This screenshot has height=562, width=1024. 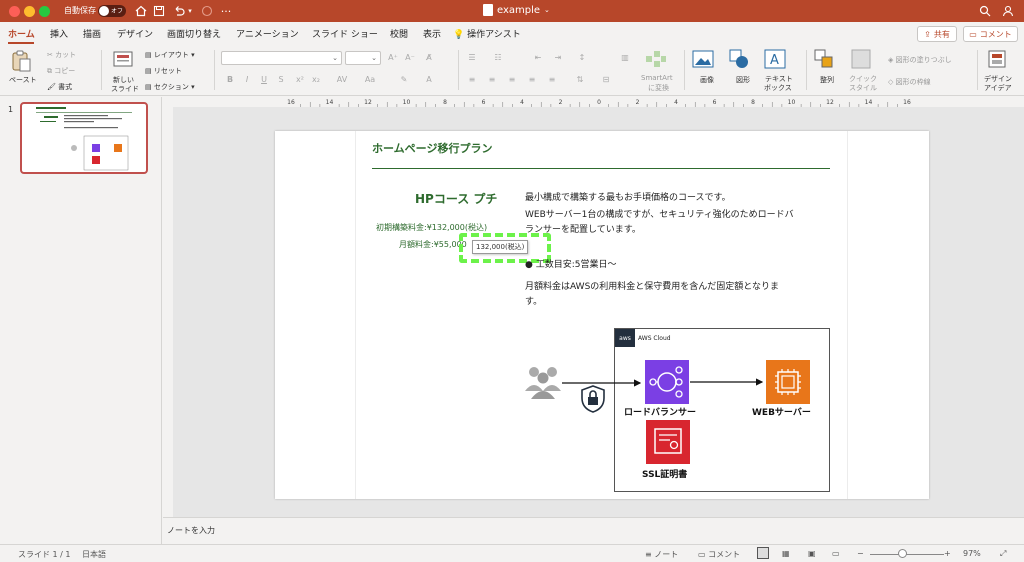 I want to click on cut-button: ✂ カット, so click(x=61, y=55).